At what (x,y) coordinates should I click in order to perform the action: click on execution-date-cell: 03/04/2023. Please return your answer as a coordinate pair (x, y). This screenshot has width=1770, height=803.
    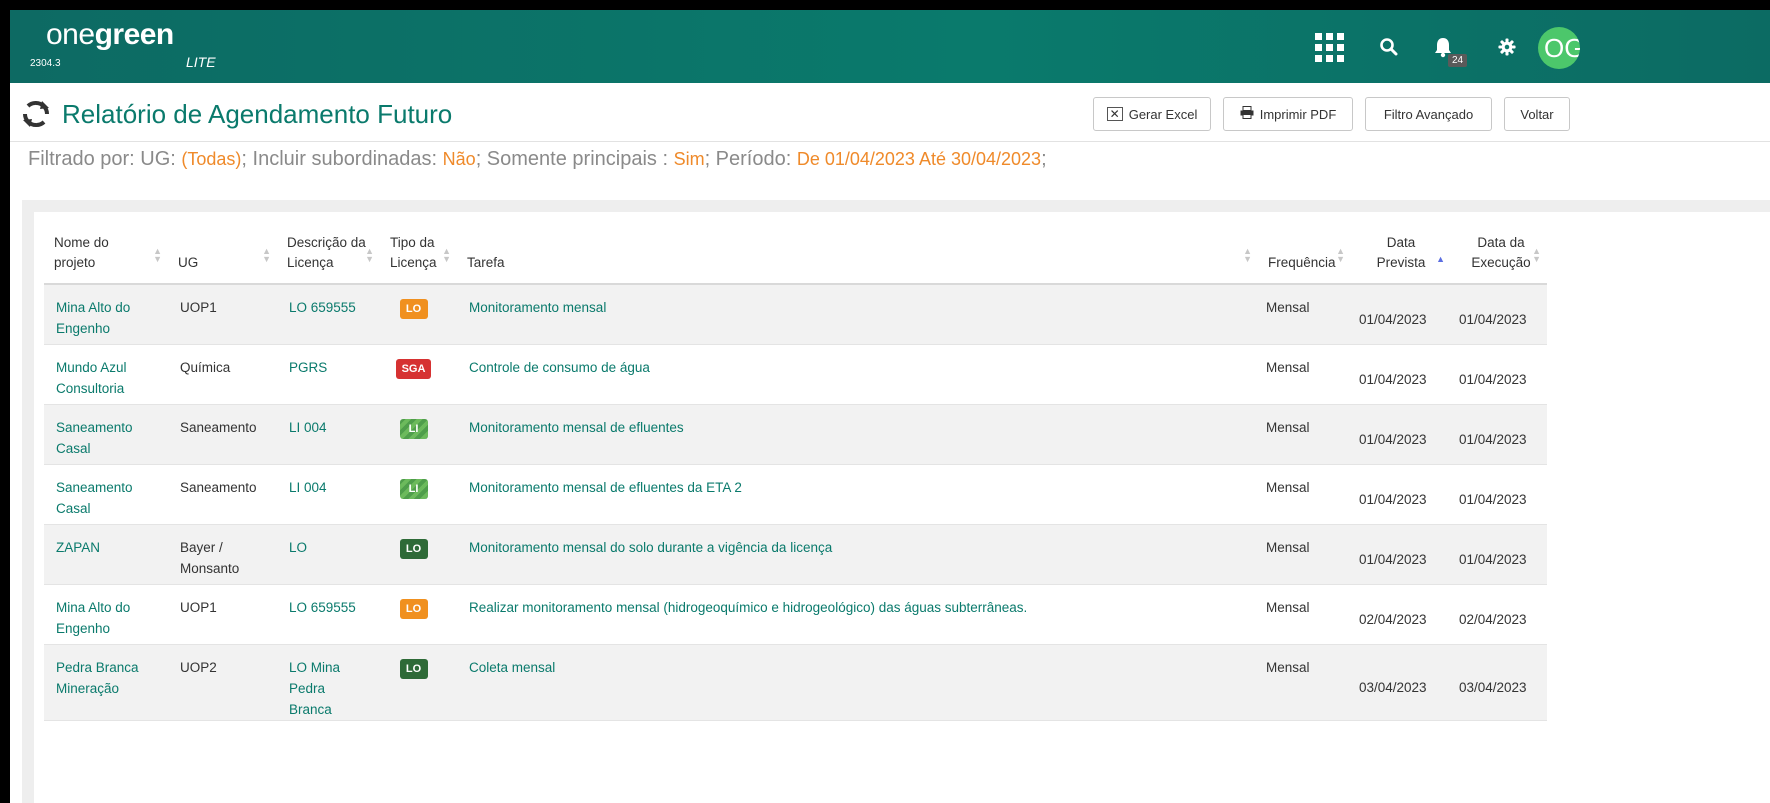
    Looking at the image, I should click on (1499, 682).